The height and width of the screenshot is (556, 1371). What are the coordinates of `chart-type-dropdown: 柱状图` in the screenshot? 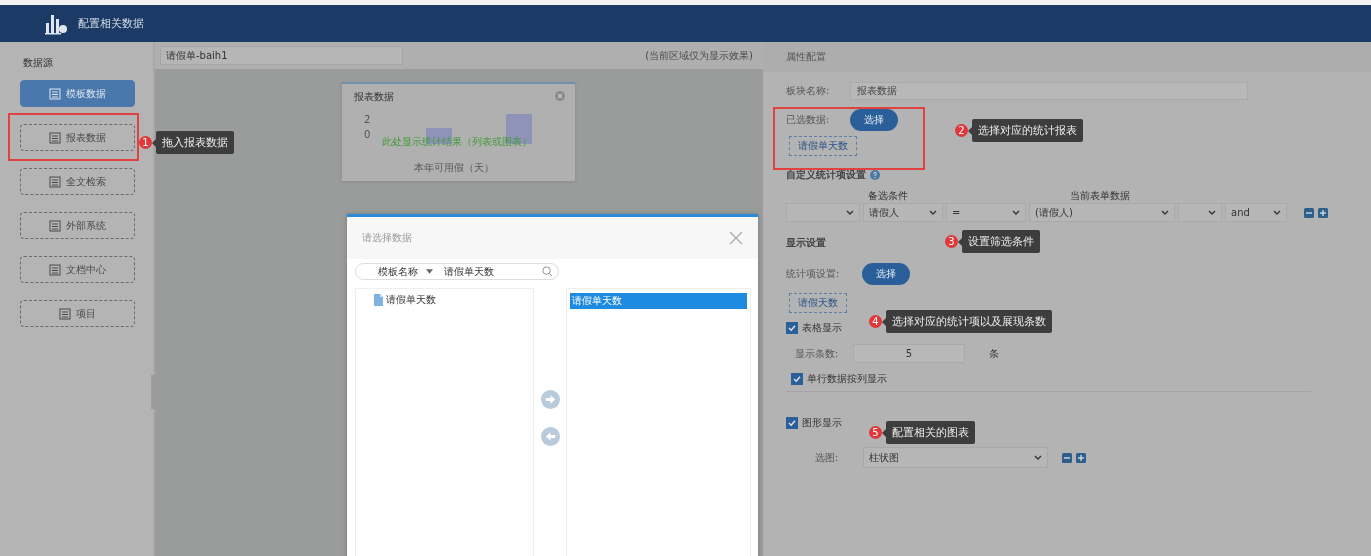 It's located at (955, 457).